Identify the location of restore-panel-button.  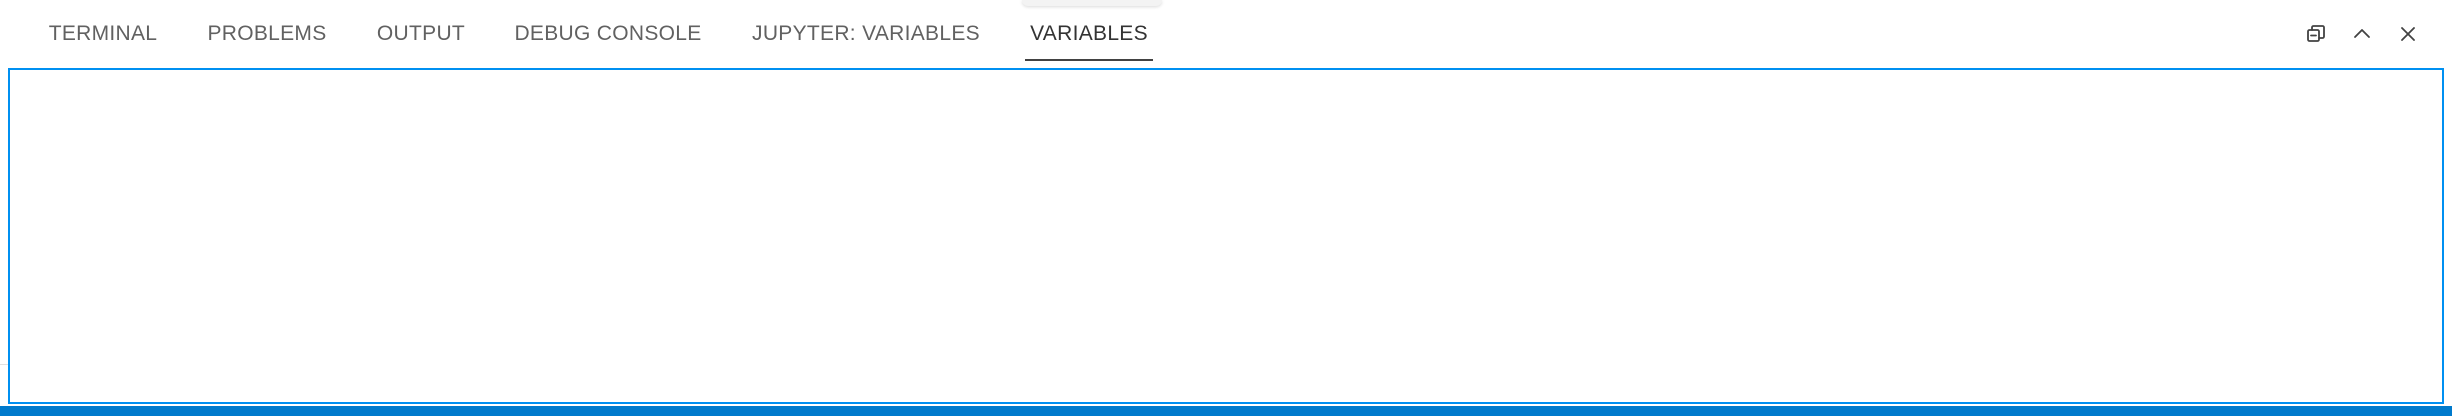
(2316, 34).